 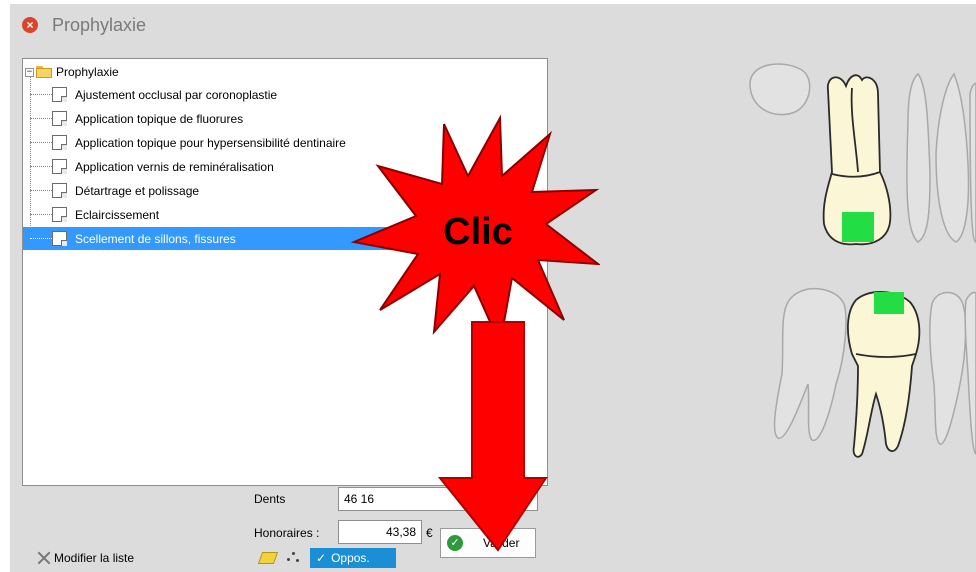 I want to click on tree-item-detartrage: Détartrage et polissage, so click(x=112, y=190).